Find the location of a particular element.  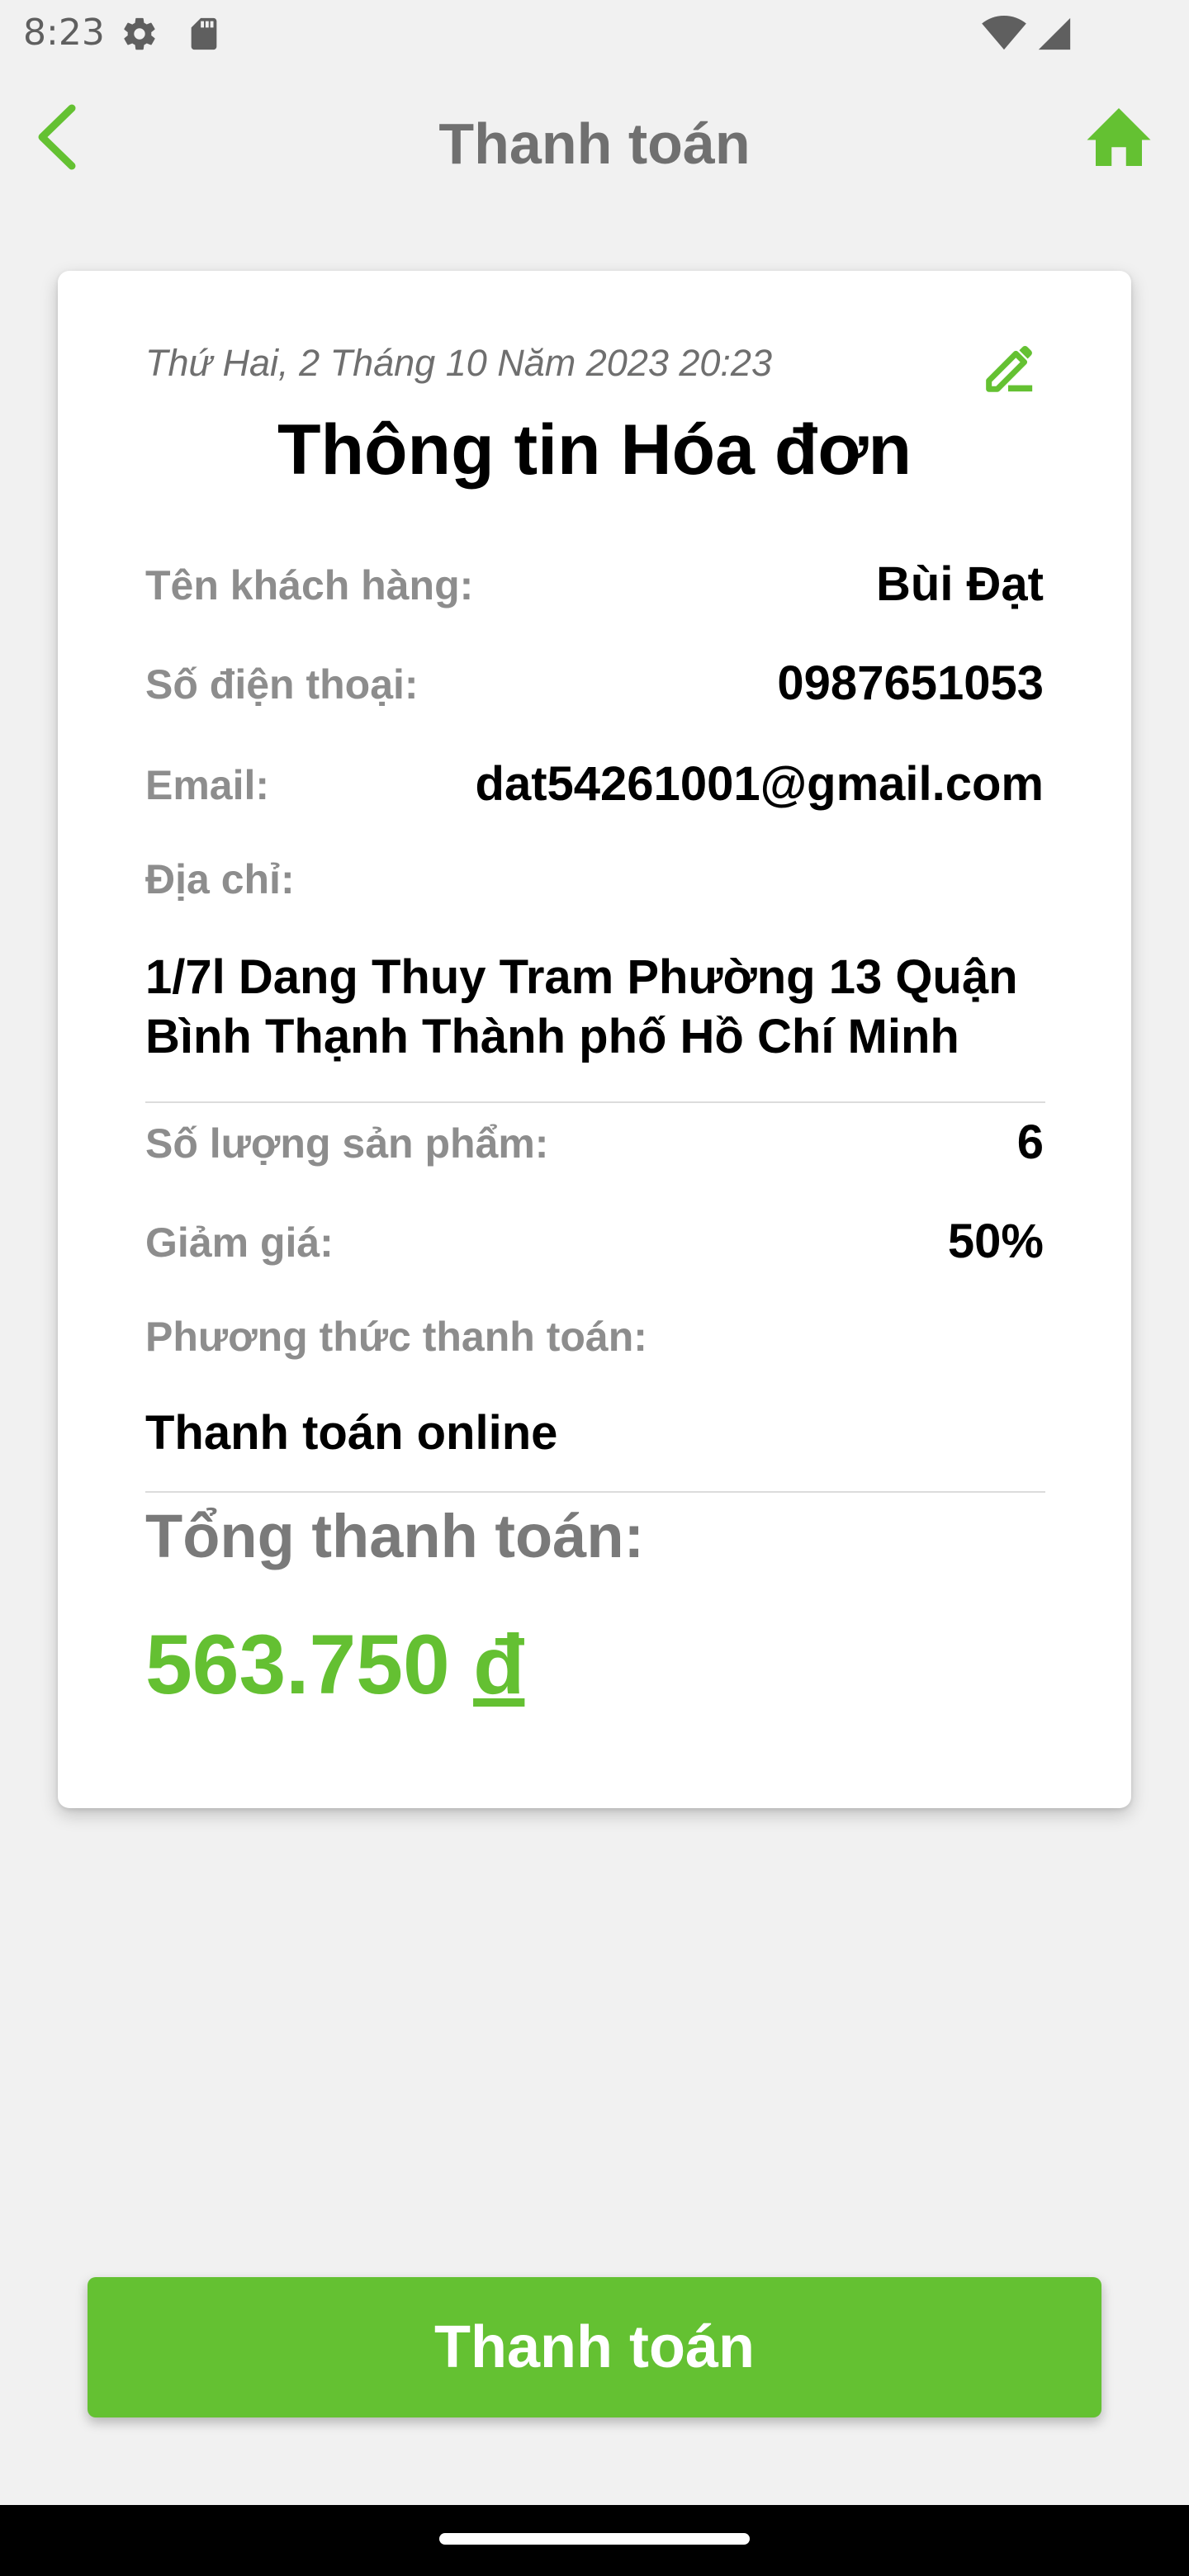

discount-value: 50% is located at coordinates (995, 1241).